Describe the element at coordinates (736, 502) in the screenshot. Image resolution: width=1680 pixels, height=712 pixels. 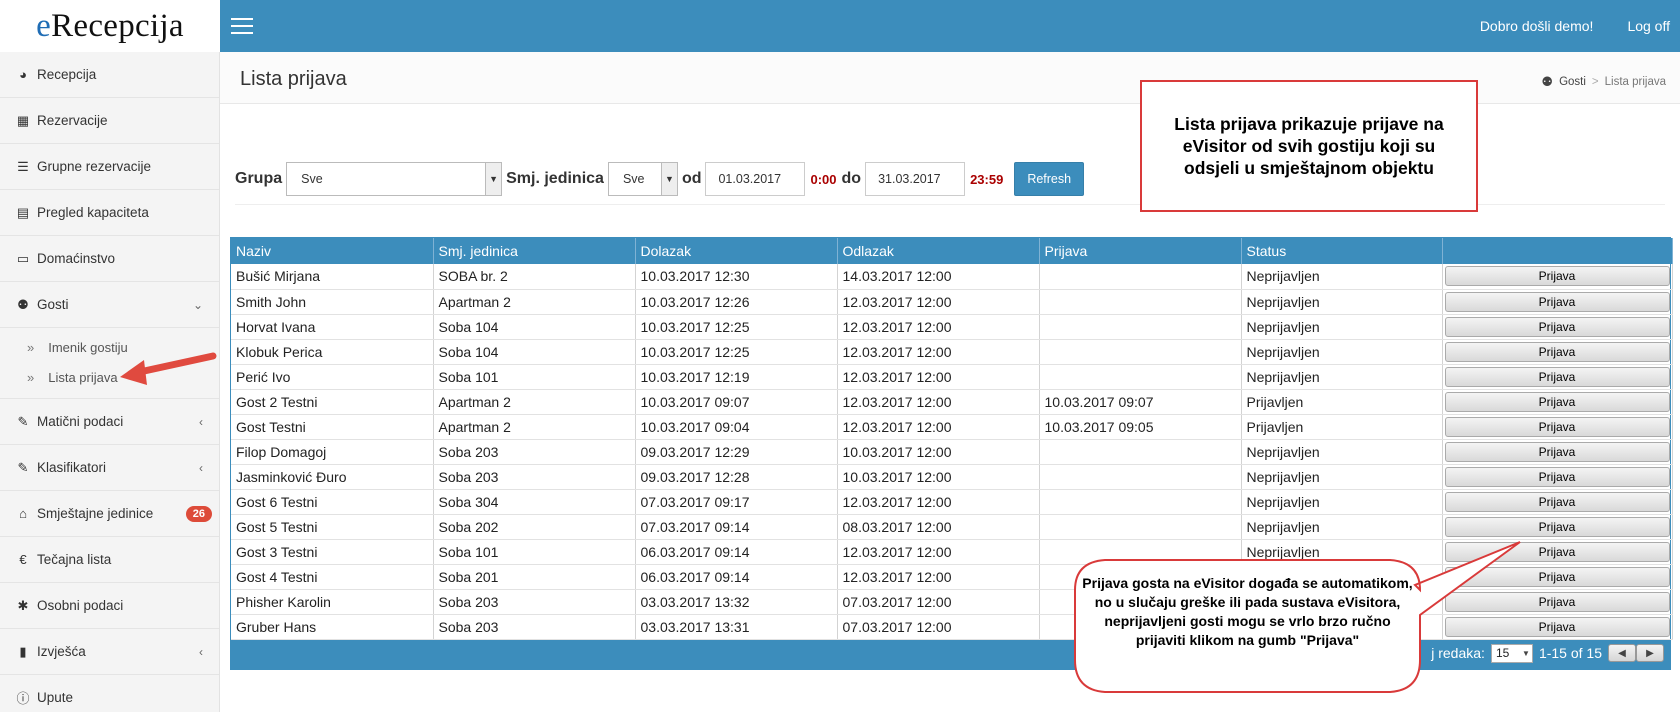
I see `table-cell: 07.03.2017 09:17` at that location.